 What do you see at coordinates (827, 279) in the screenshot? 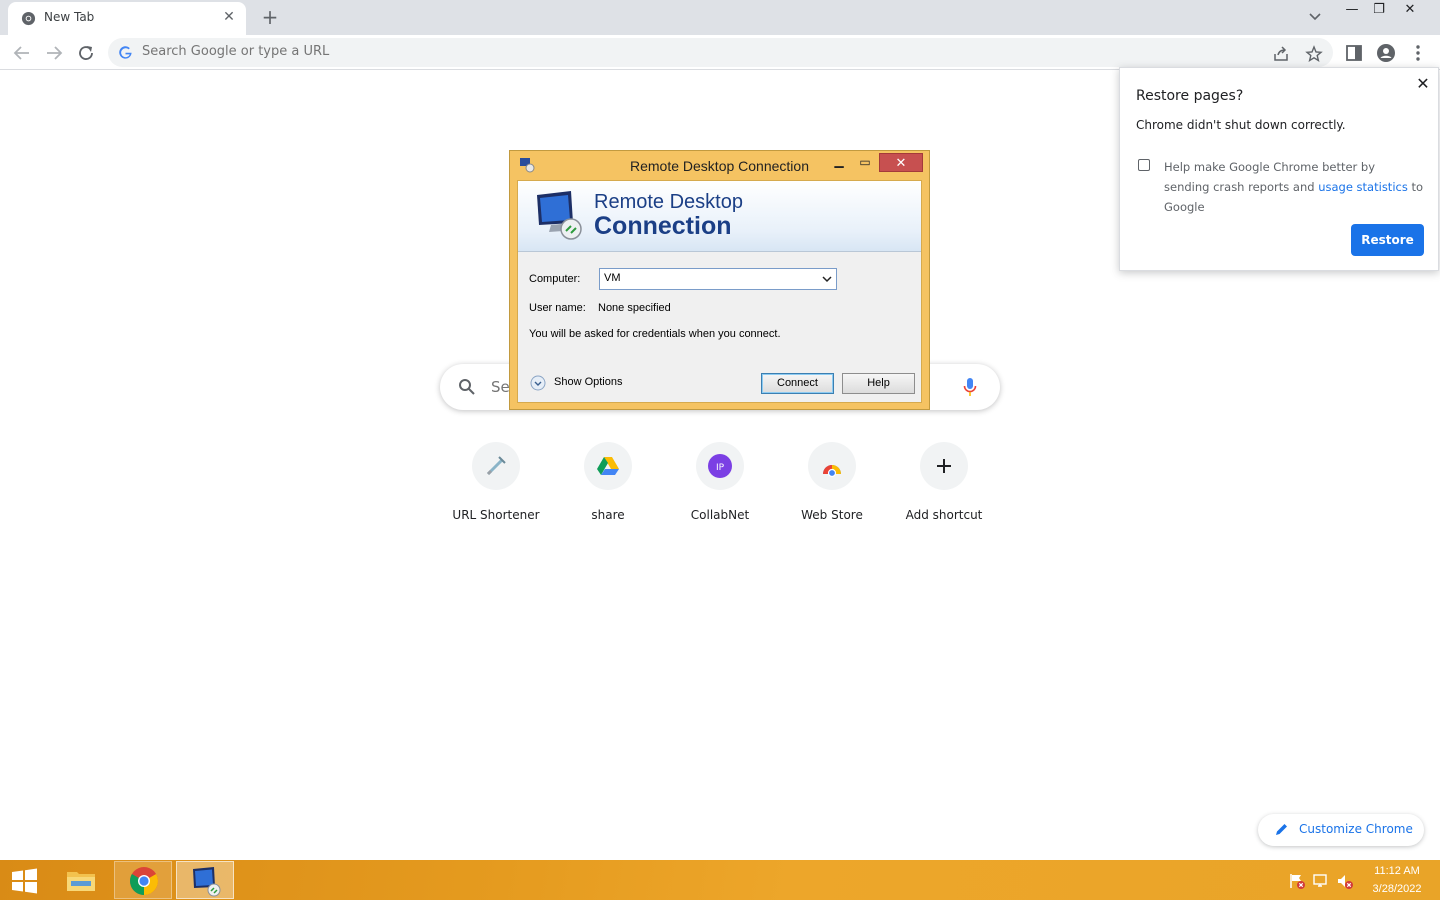
I see `chevron-down-icon` at bounding box center [827, 279].